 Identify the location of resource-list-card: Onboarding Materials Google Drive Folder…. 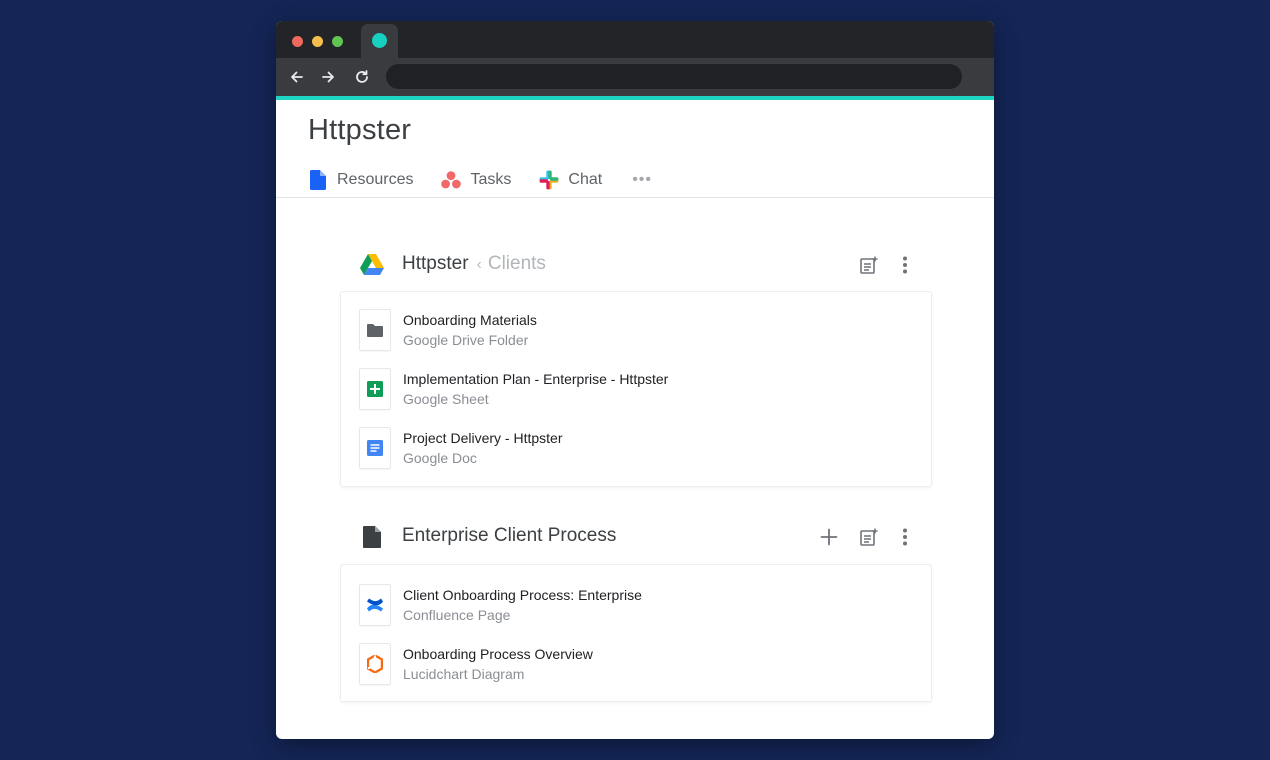
(636, 389).